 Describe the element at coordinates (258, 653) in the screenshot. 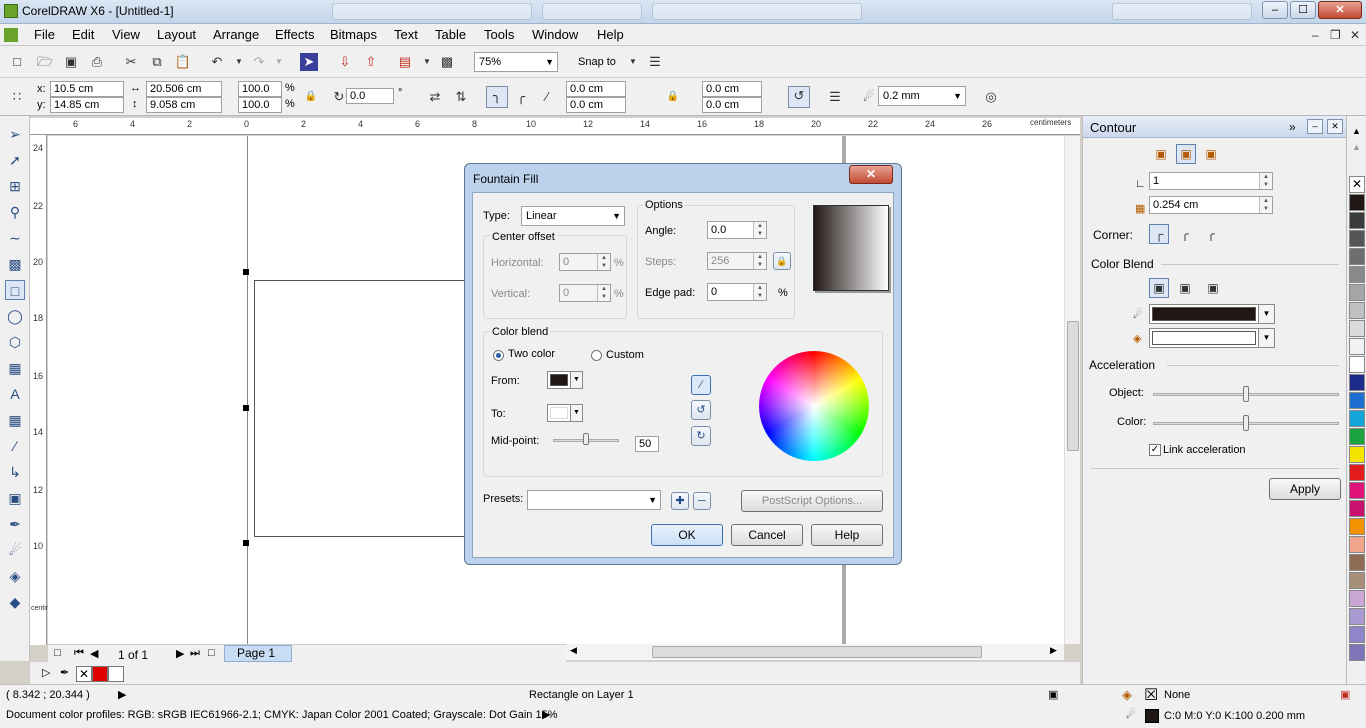

I see `page-tab: Page 1` at that location.